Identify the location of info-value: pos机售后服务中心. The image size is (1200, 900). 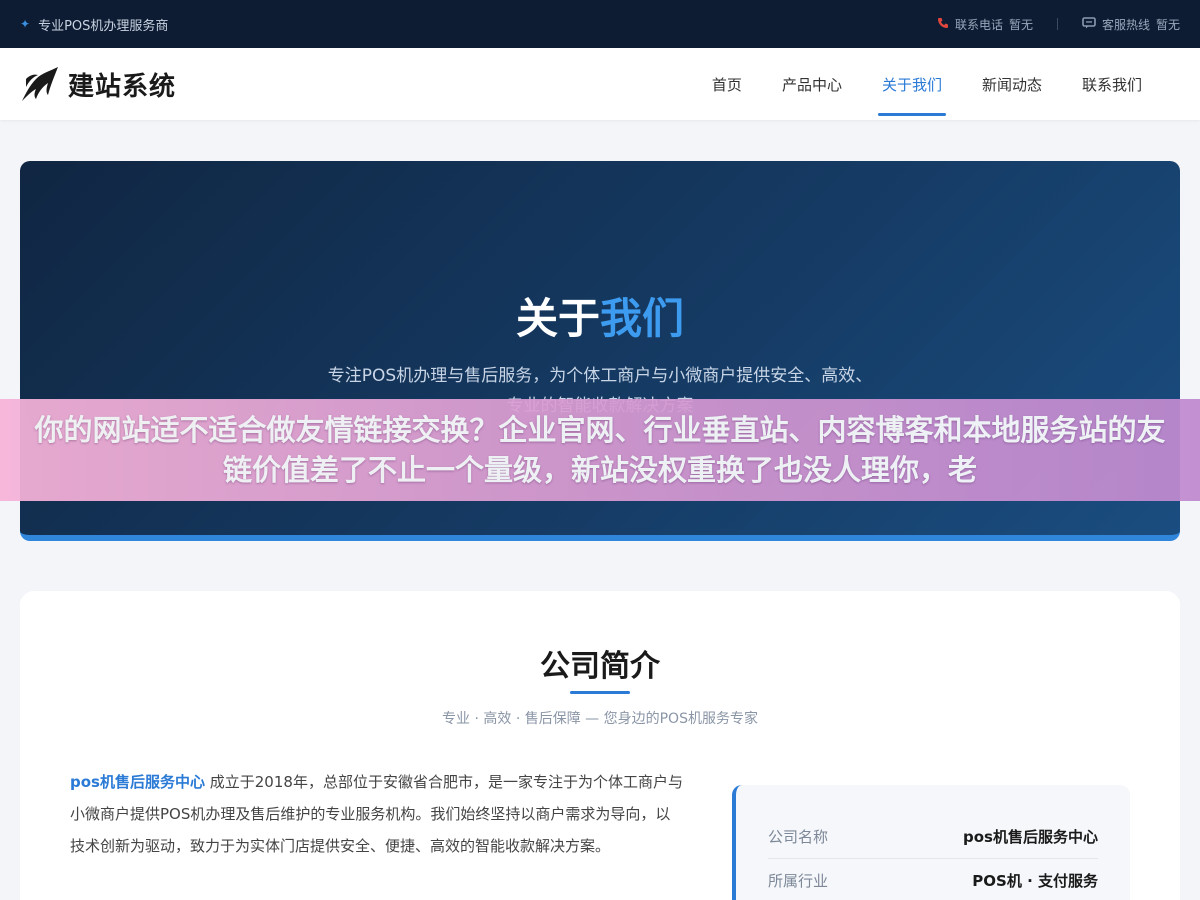
(1030, 837).